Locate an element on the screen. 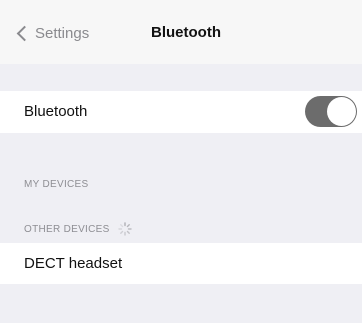 The image size is (362, 323). bluetooth-label: Bluetooth is located at coordinates (56, 111).